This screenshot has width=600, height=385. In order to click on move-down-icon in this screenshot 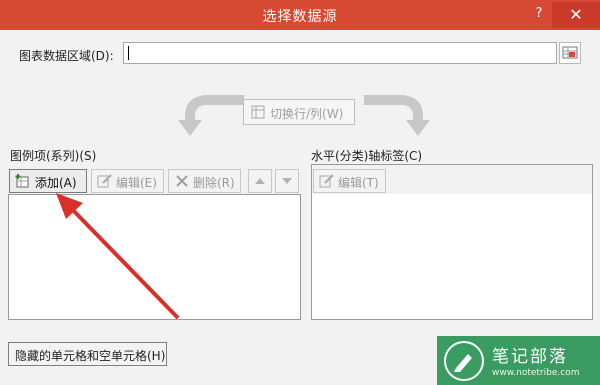, I will do `click(287, 181)`.